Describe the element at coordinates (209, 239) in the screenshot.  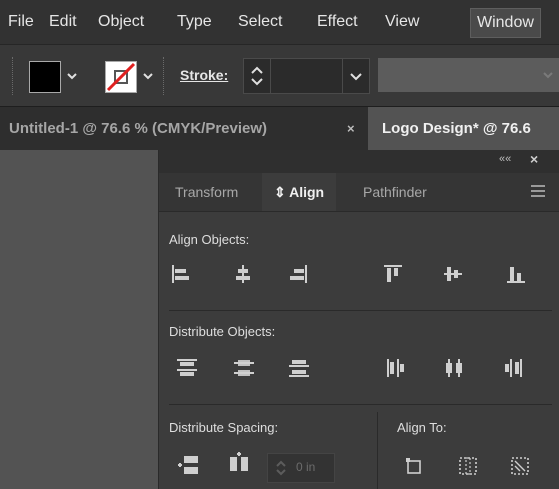
I see `align-objects-label: Align Objects:` at that location.